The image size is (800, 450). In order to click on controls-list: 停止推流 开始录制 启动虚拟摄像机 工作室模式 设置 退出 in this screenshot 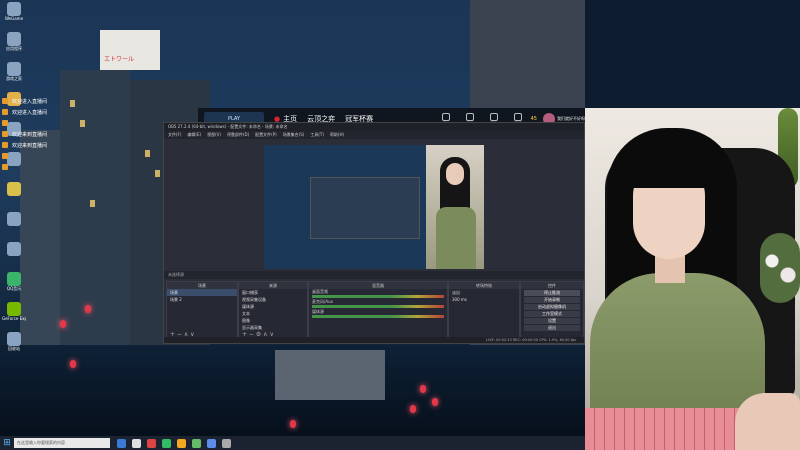, I will do `click(552, 310)`.